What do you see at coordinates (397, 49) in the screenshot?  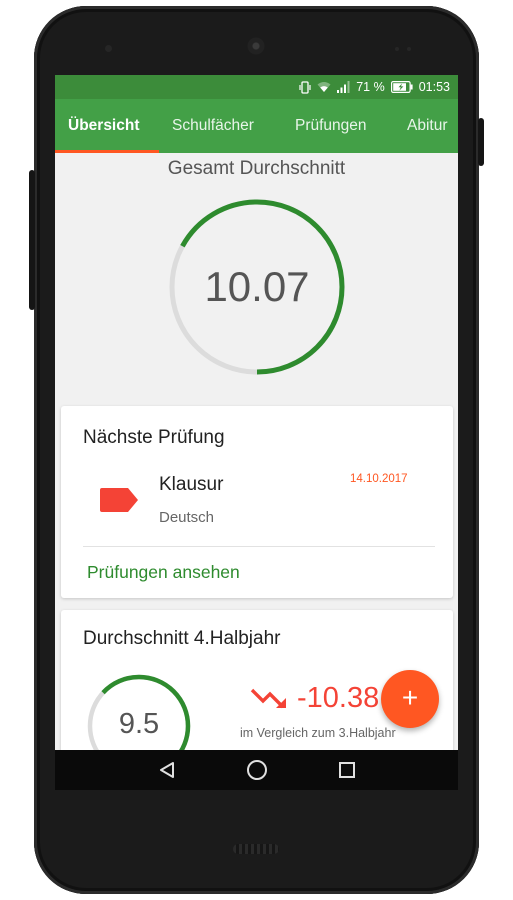 I see `proximity-sensor-left` at bounding box center [397, 49].